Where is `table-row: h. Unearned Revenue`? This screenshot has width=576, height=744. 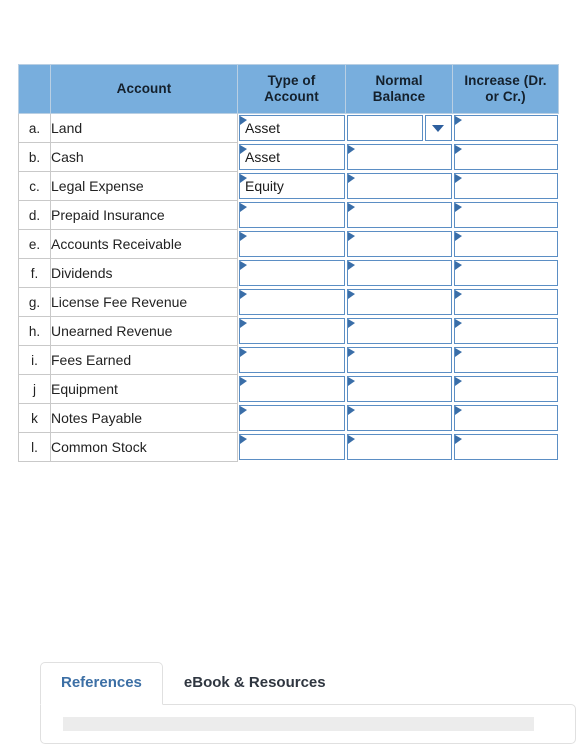
table-row: h. Unearned Revenue is located at coordinates (288, 331).